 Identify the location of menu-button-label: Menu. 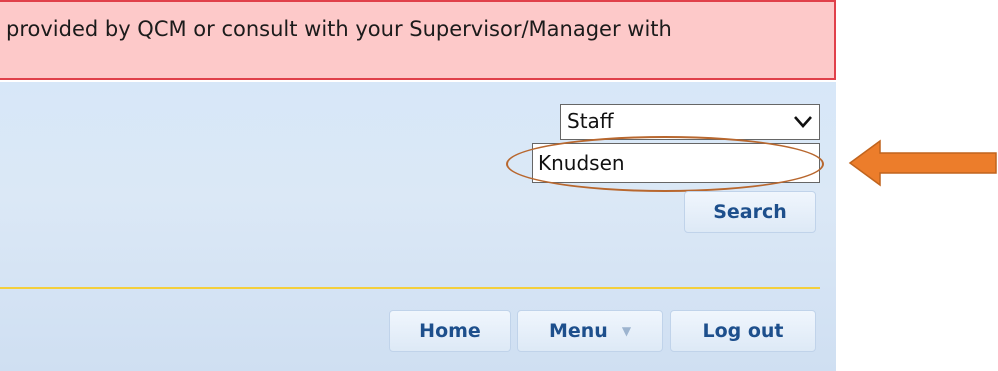
(578, 331).